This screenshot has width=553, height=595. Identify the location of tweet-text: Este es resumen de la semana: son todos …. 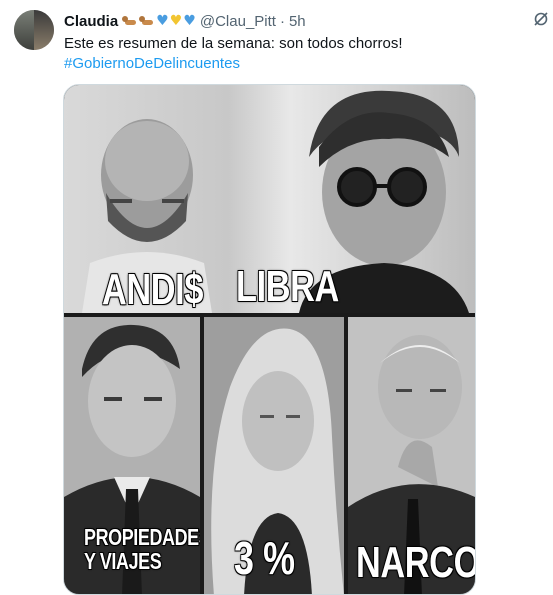
(299, 54).